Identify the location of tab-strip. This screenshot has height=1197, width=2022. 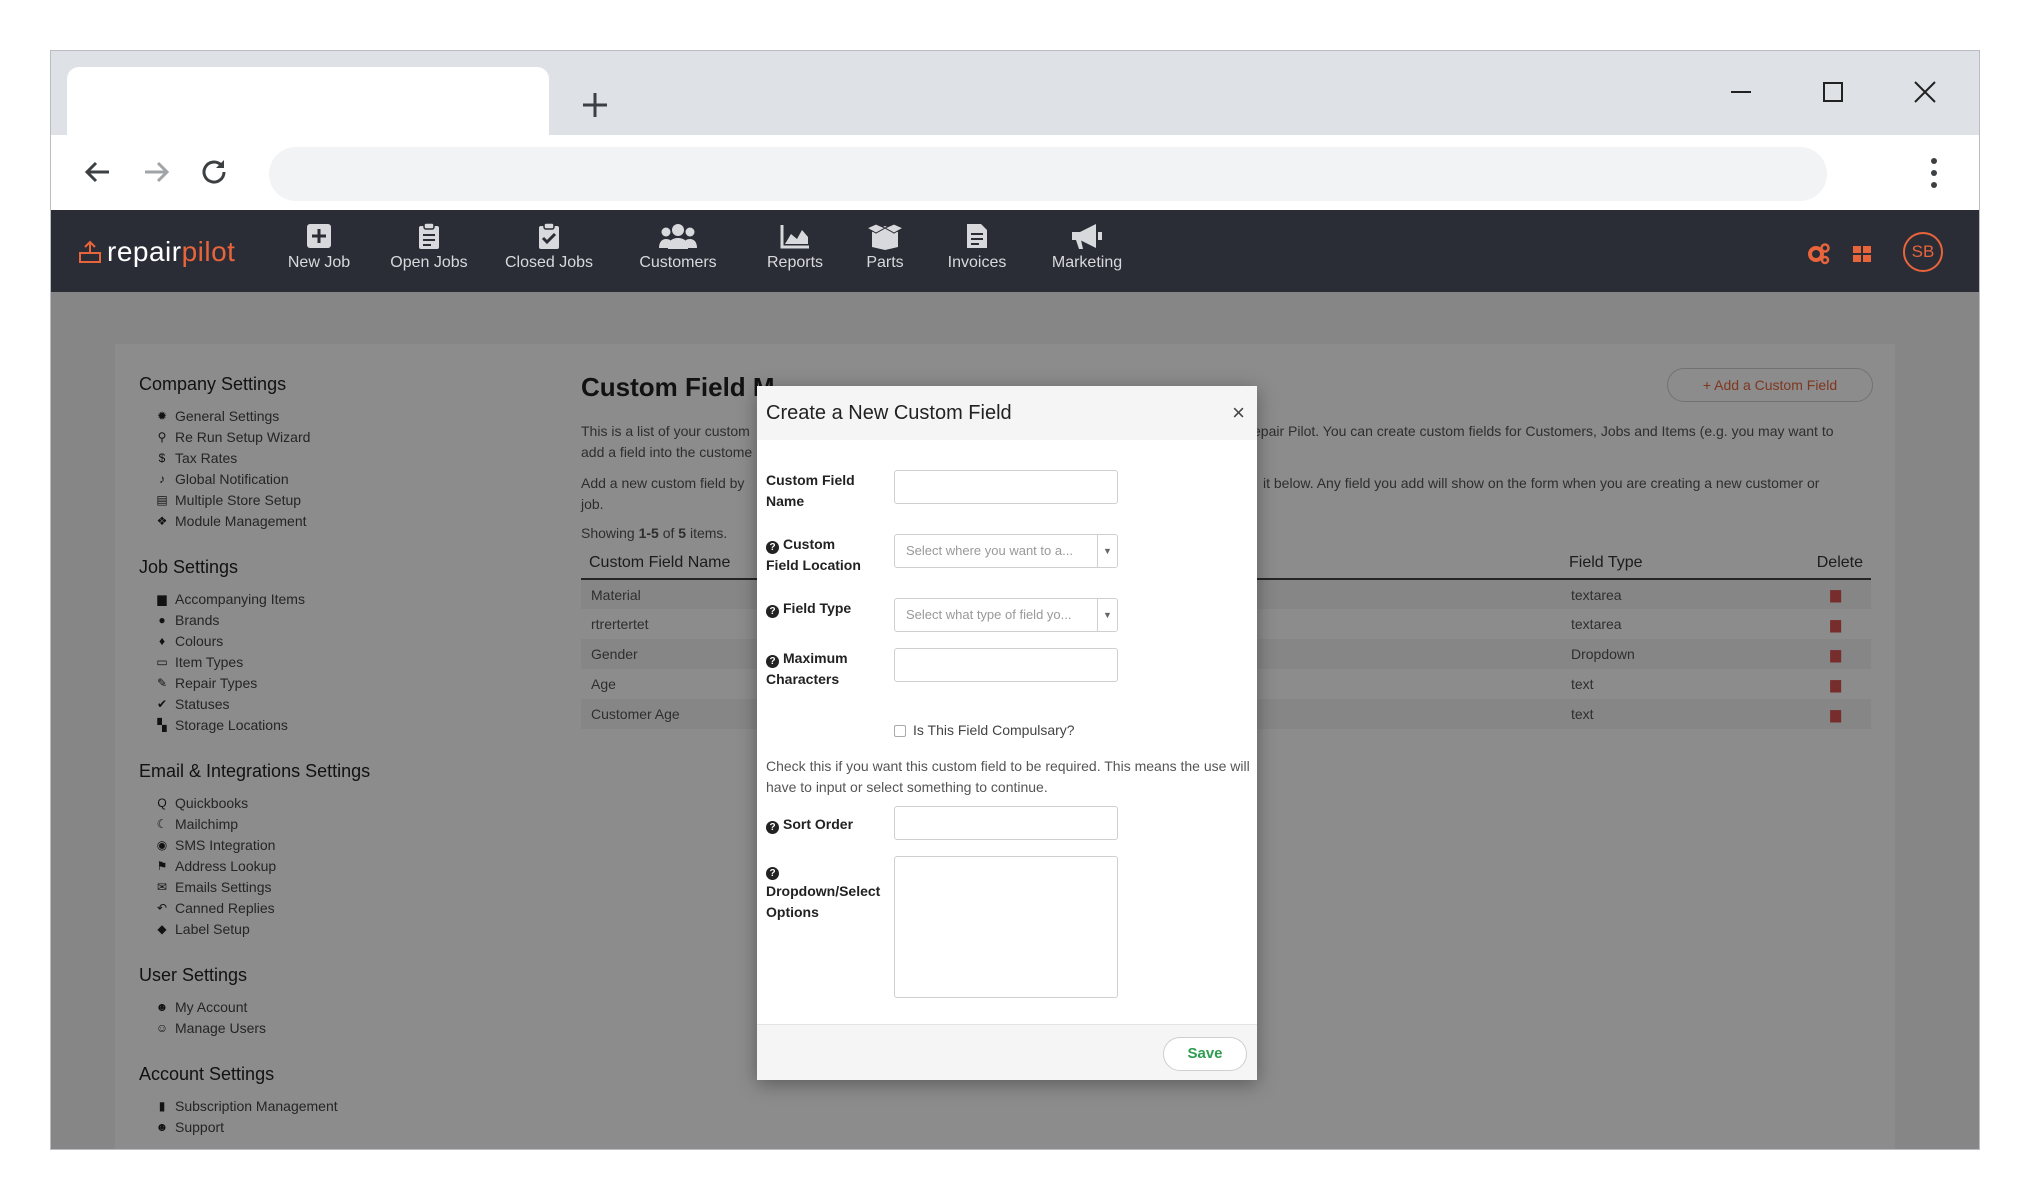
(1015, 94).